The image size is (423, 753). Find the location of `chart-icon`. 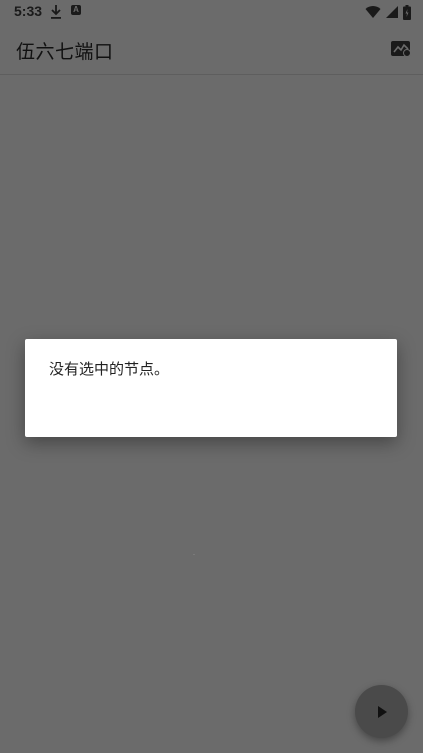

chart-icon is located at coordinates (401, 49).